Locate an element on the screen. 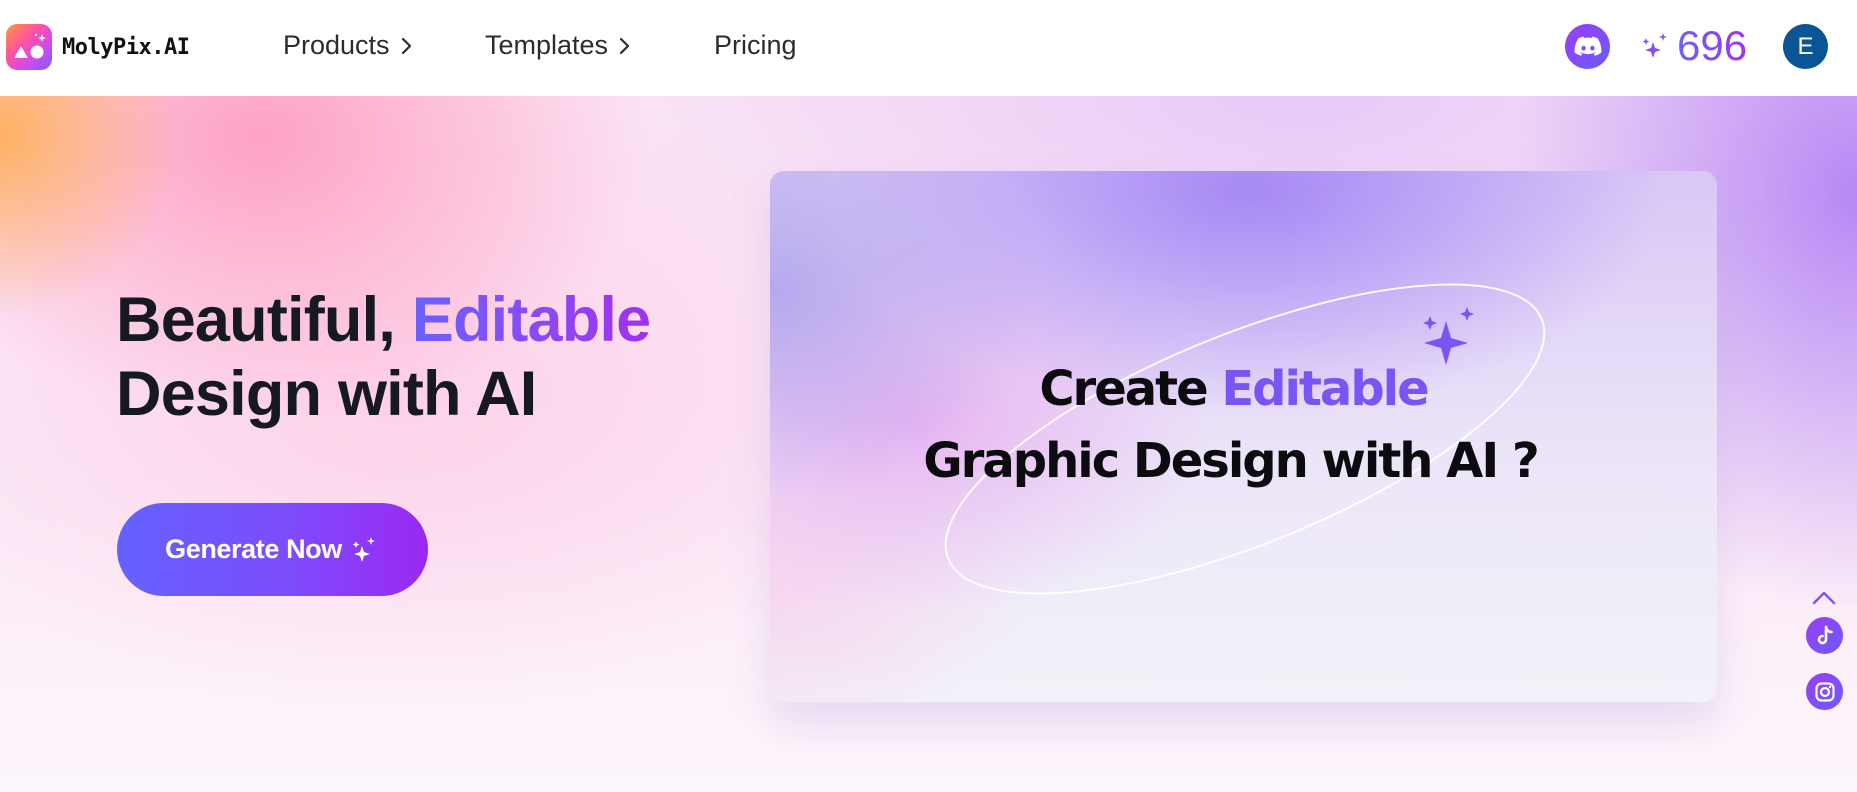  credits-balance: 696 is located at coordinates (1694, 46).